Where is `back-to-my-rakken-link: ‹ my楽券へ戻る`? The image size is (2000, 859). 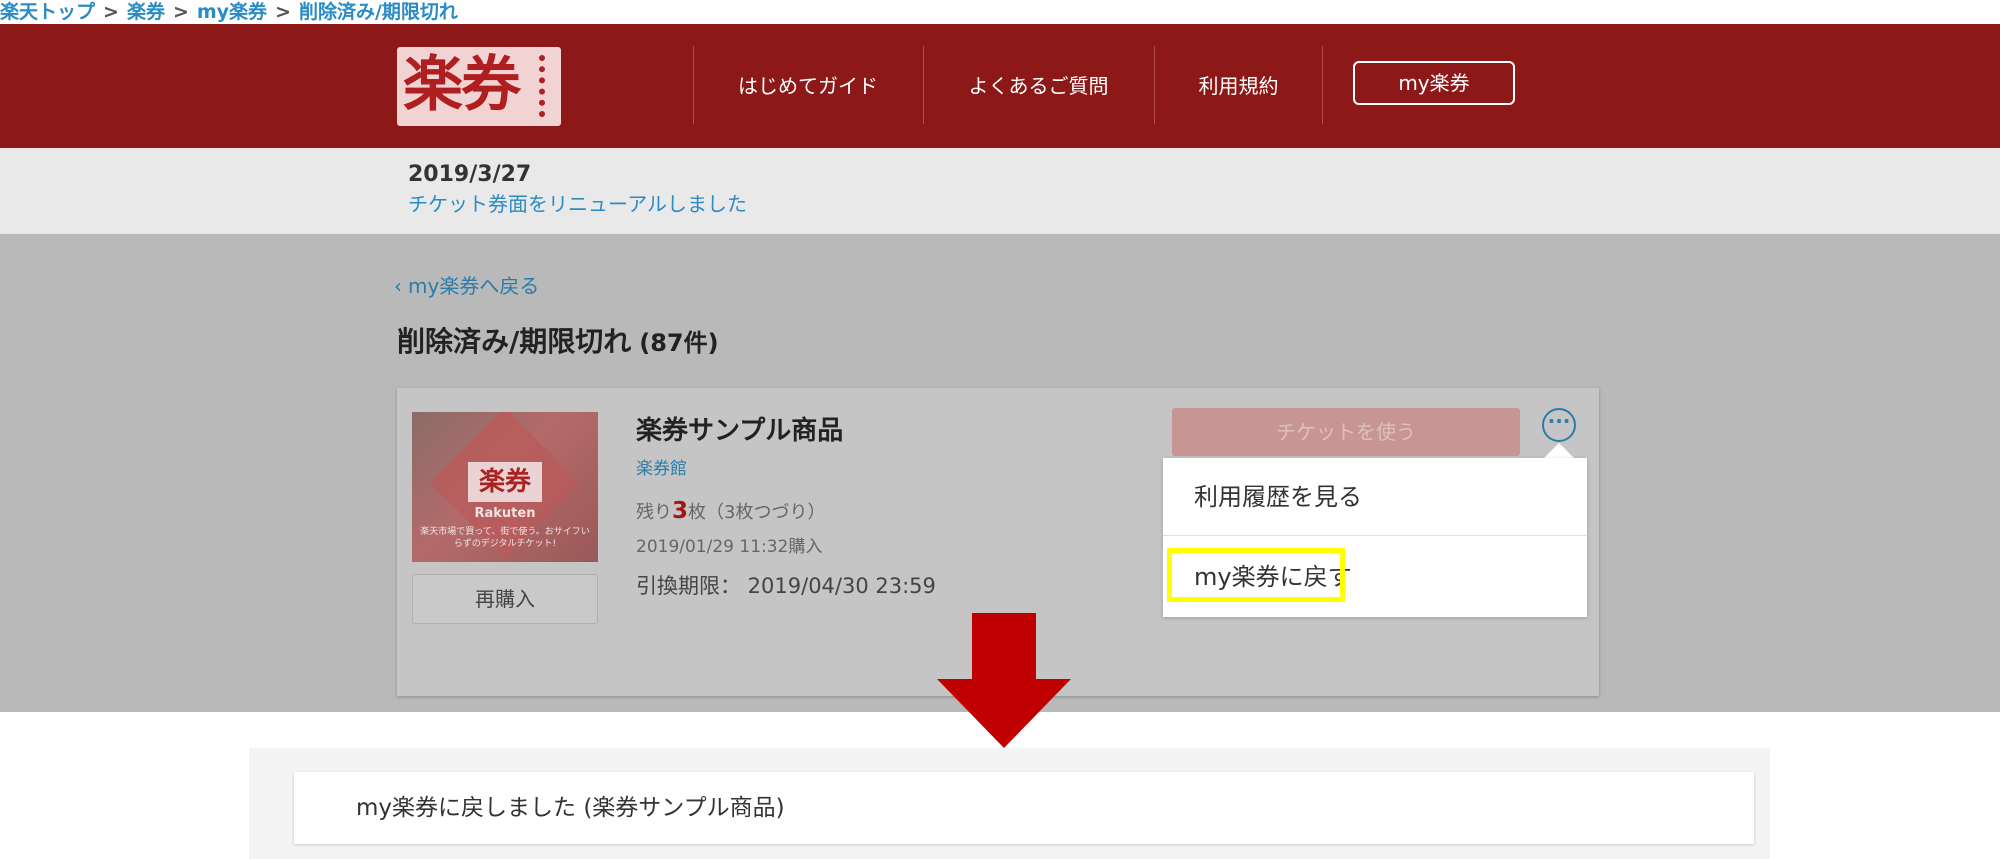
back-to-my-rakken-link: ‹ my楽券へ戻る is located at coordinates (466, 284).